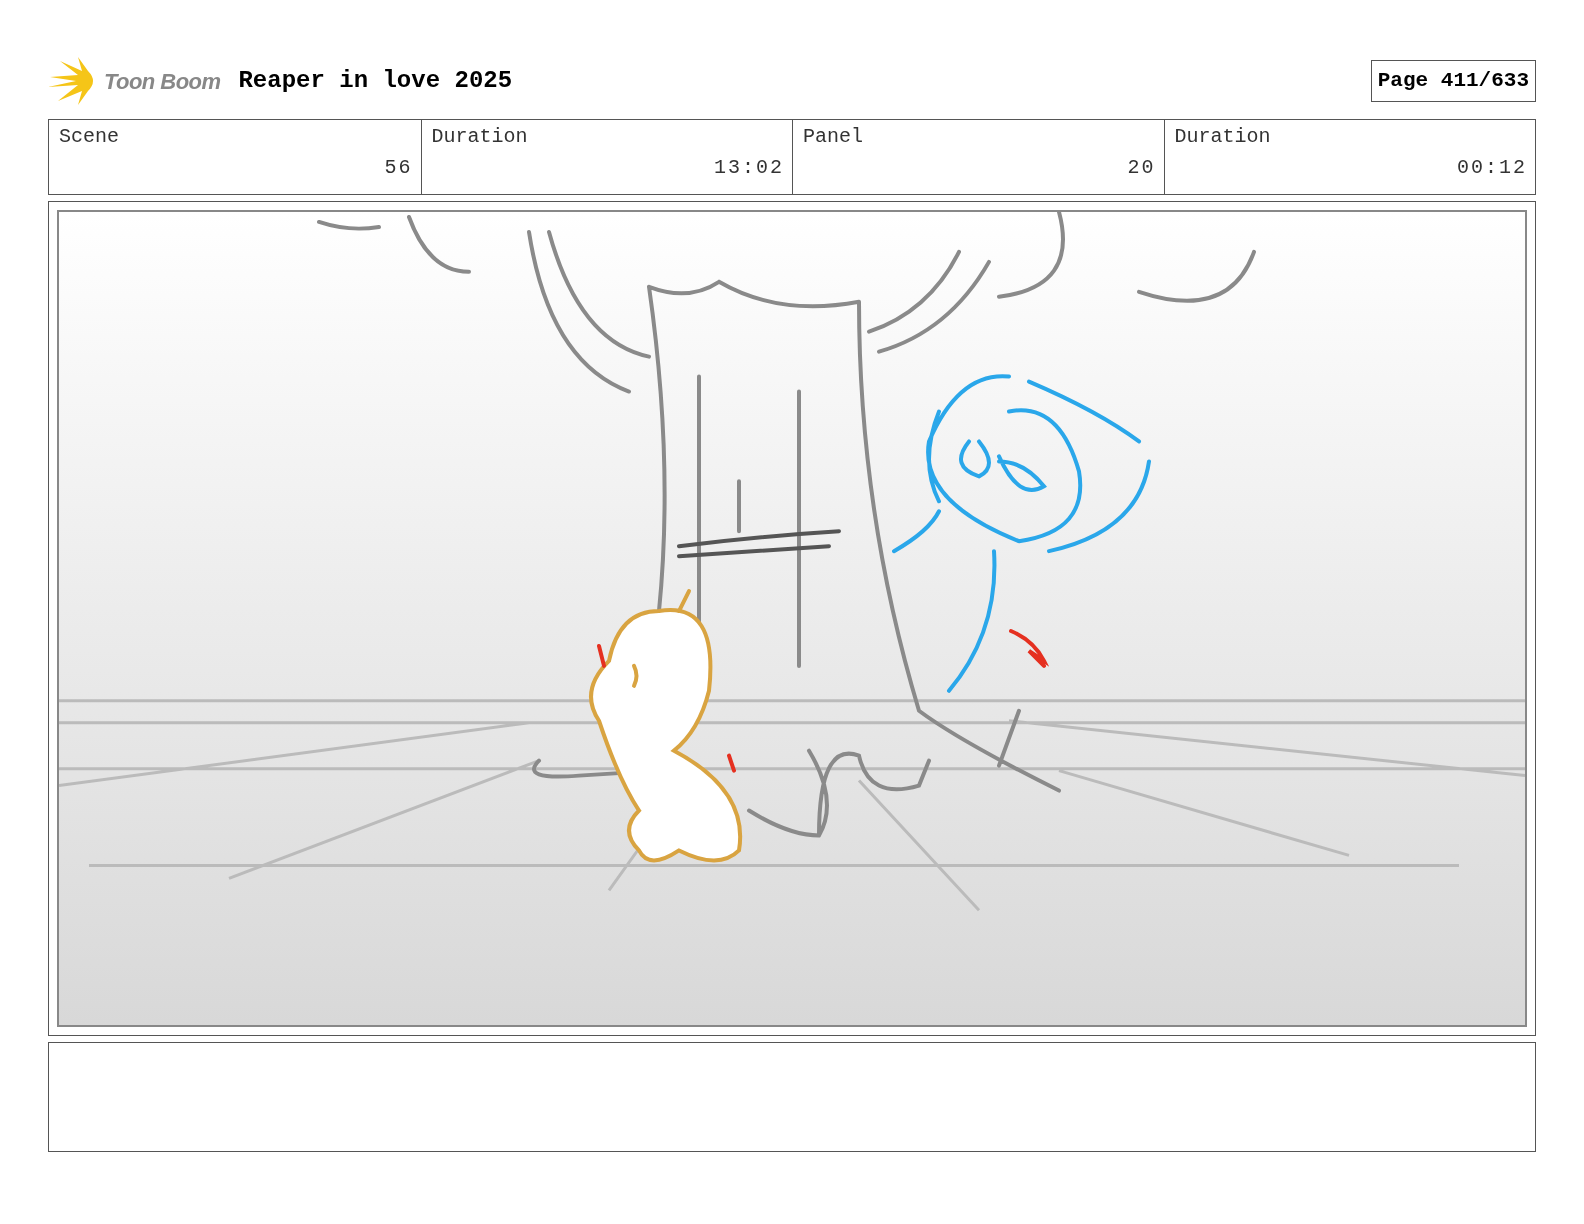 This screenshot has width=1584, height=1224. I want to click on field-label: Panel, so click(833, 136).